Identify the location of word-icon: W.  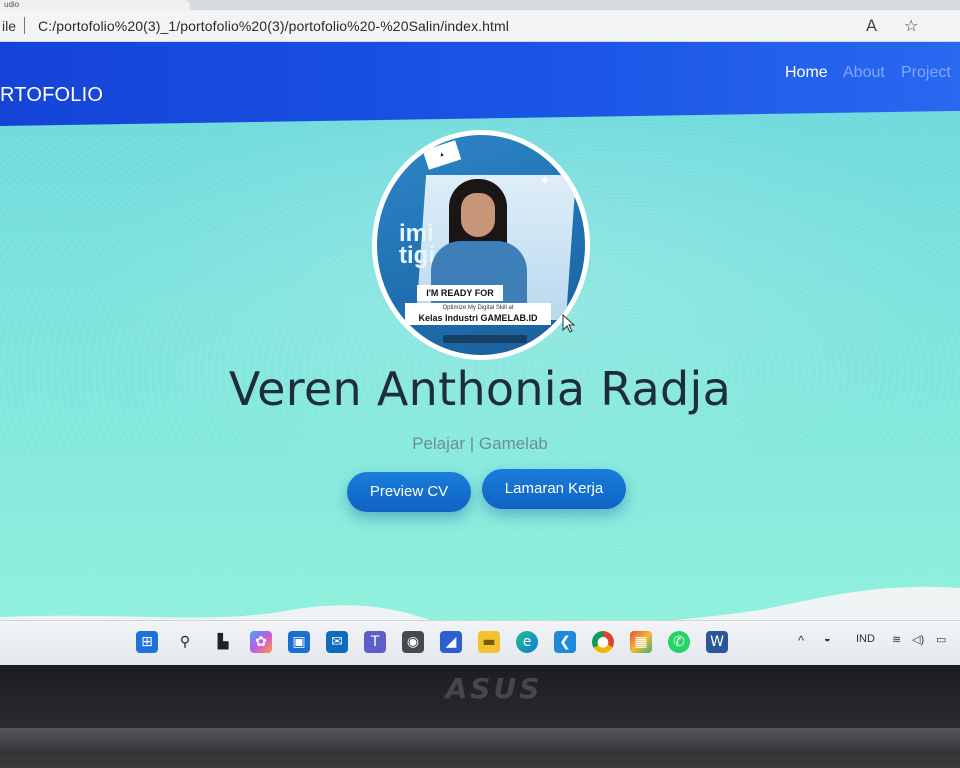
(717, 642).